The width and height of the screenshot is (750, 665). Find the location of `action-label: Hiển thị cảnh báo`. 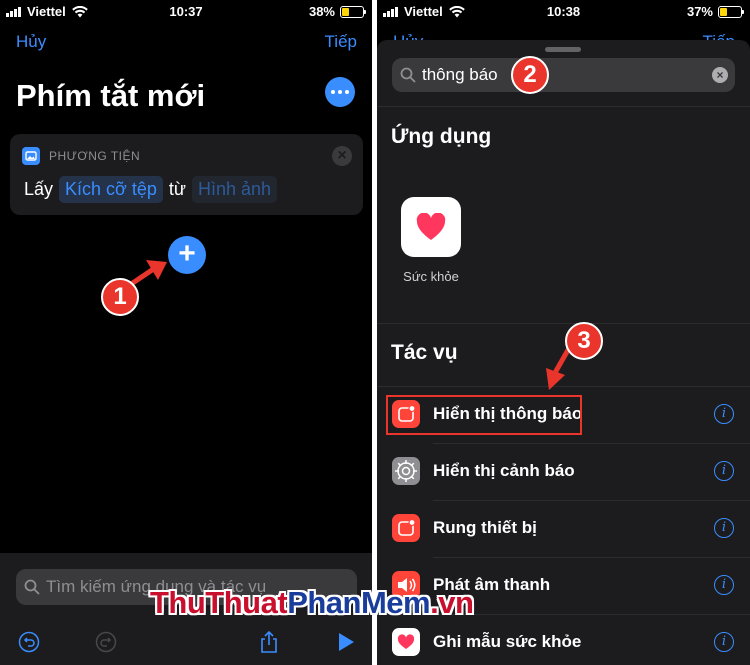

action-label: Hiển thị cảnh báo is located at coordinates (504, 470).